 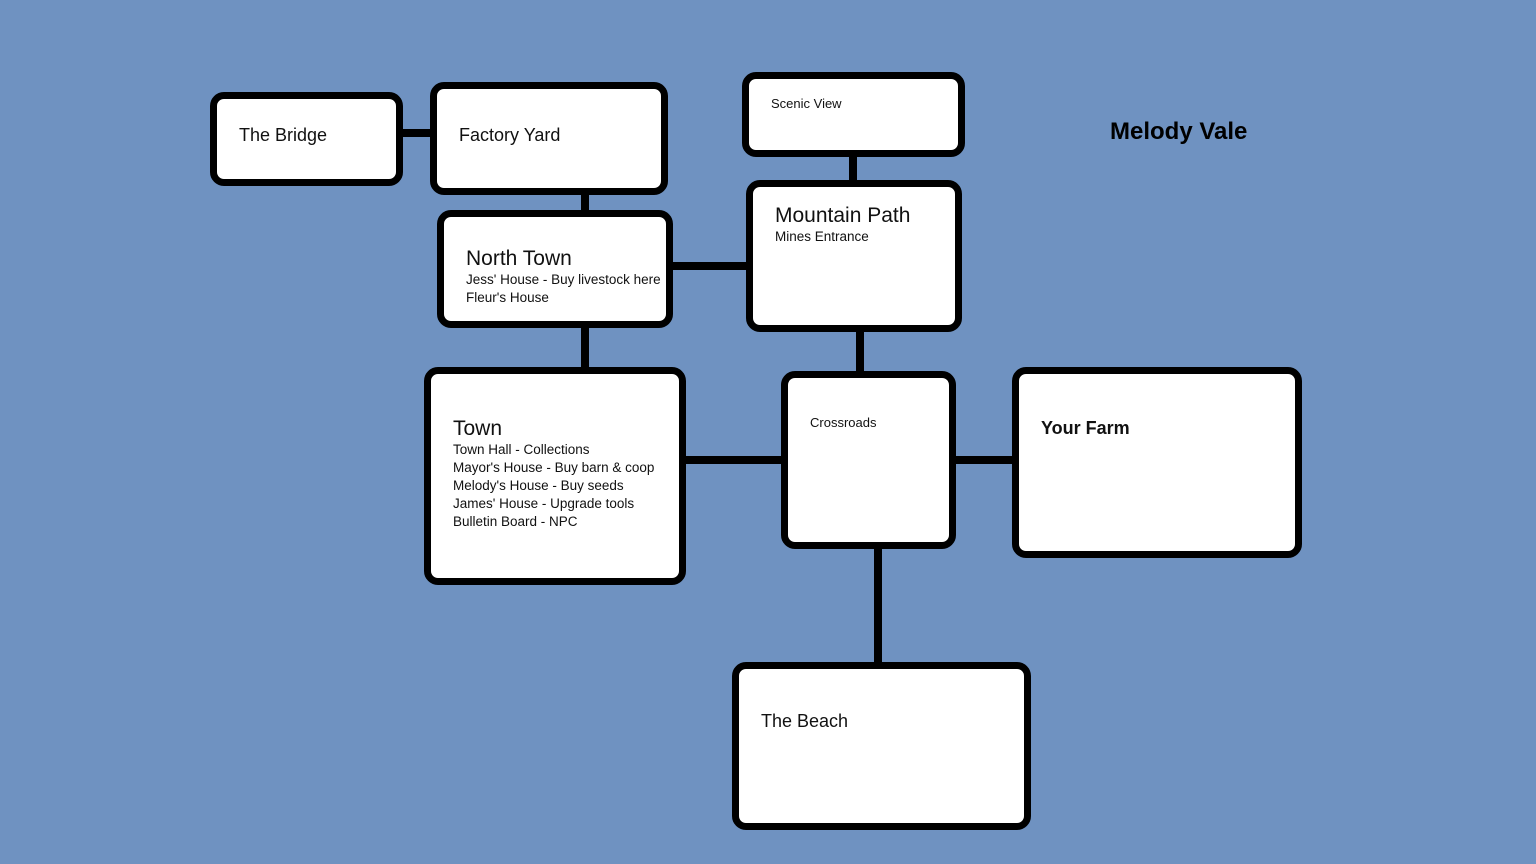 I want to click on node-title: Mountain Path, so click(x=843, y=215).